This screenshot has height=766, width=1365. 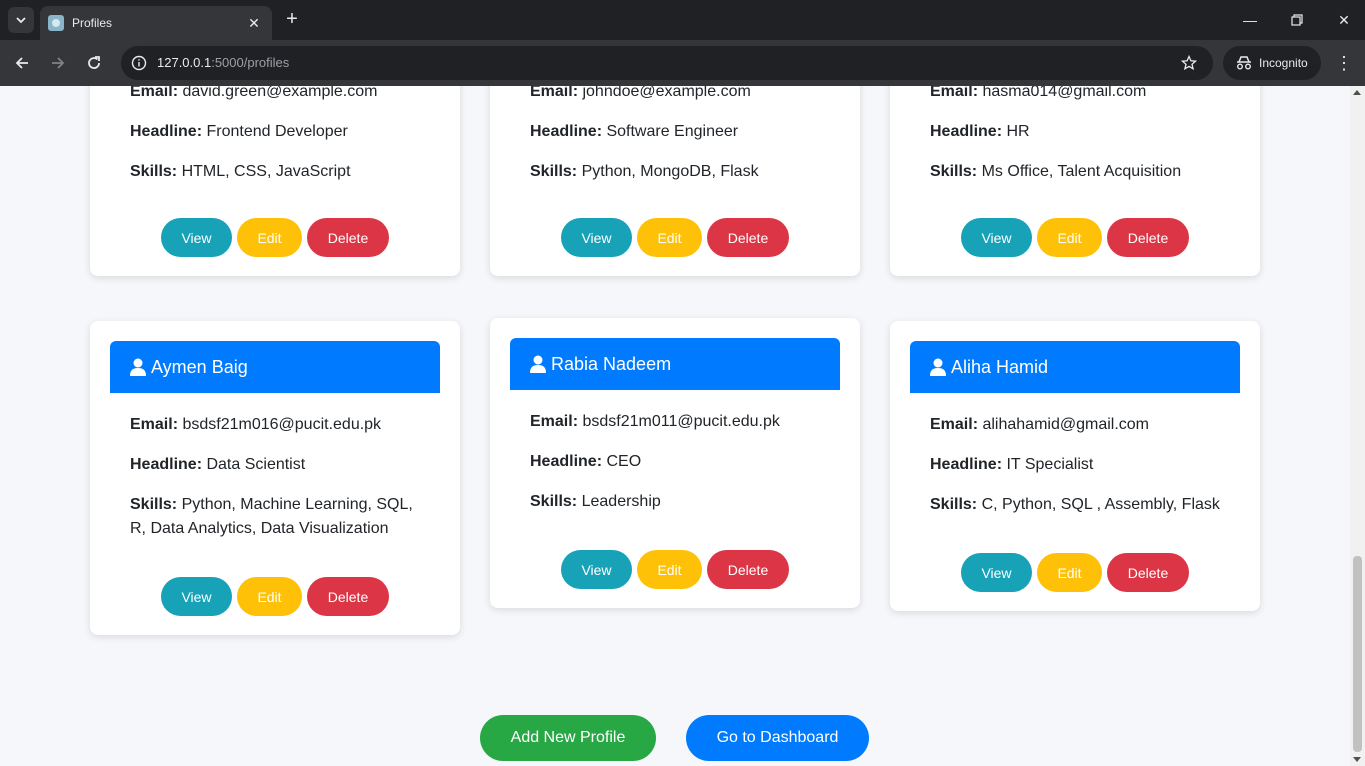 I want to click on email-value: johndoe@example.com, so click(x=666, y=93).